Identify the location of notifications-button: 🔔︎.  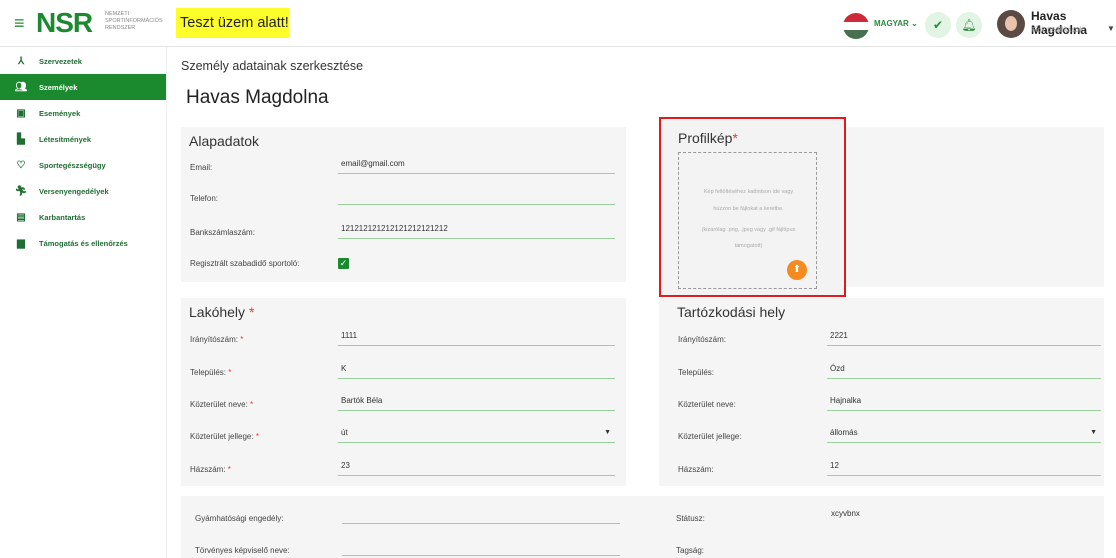
(969, 25).